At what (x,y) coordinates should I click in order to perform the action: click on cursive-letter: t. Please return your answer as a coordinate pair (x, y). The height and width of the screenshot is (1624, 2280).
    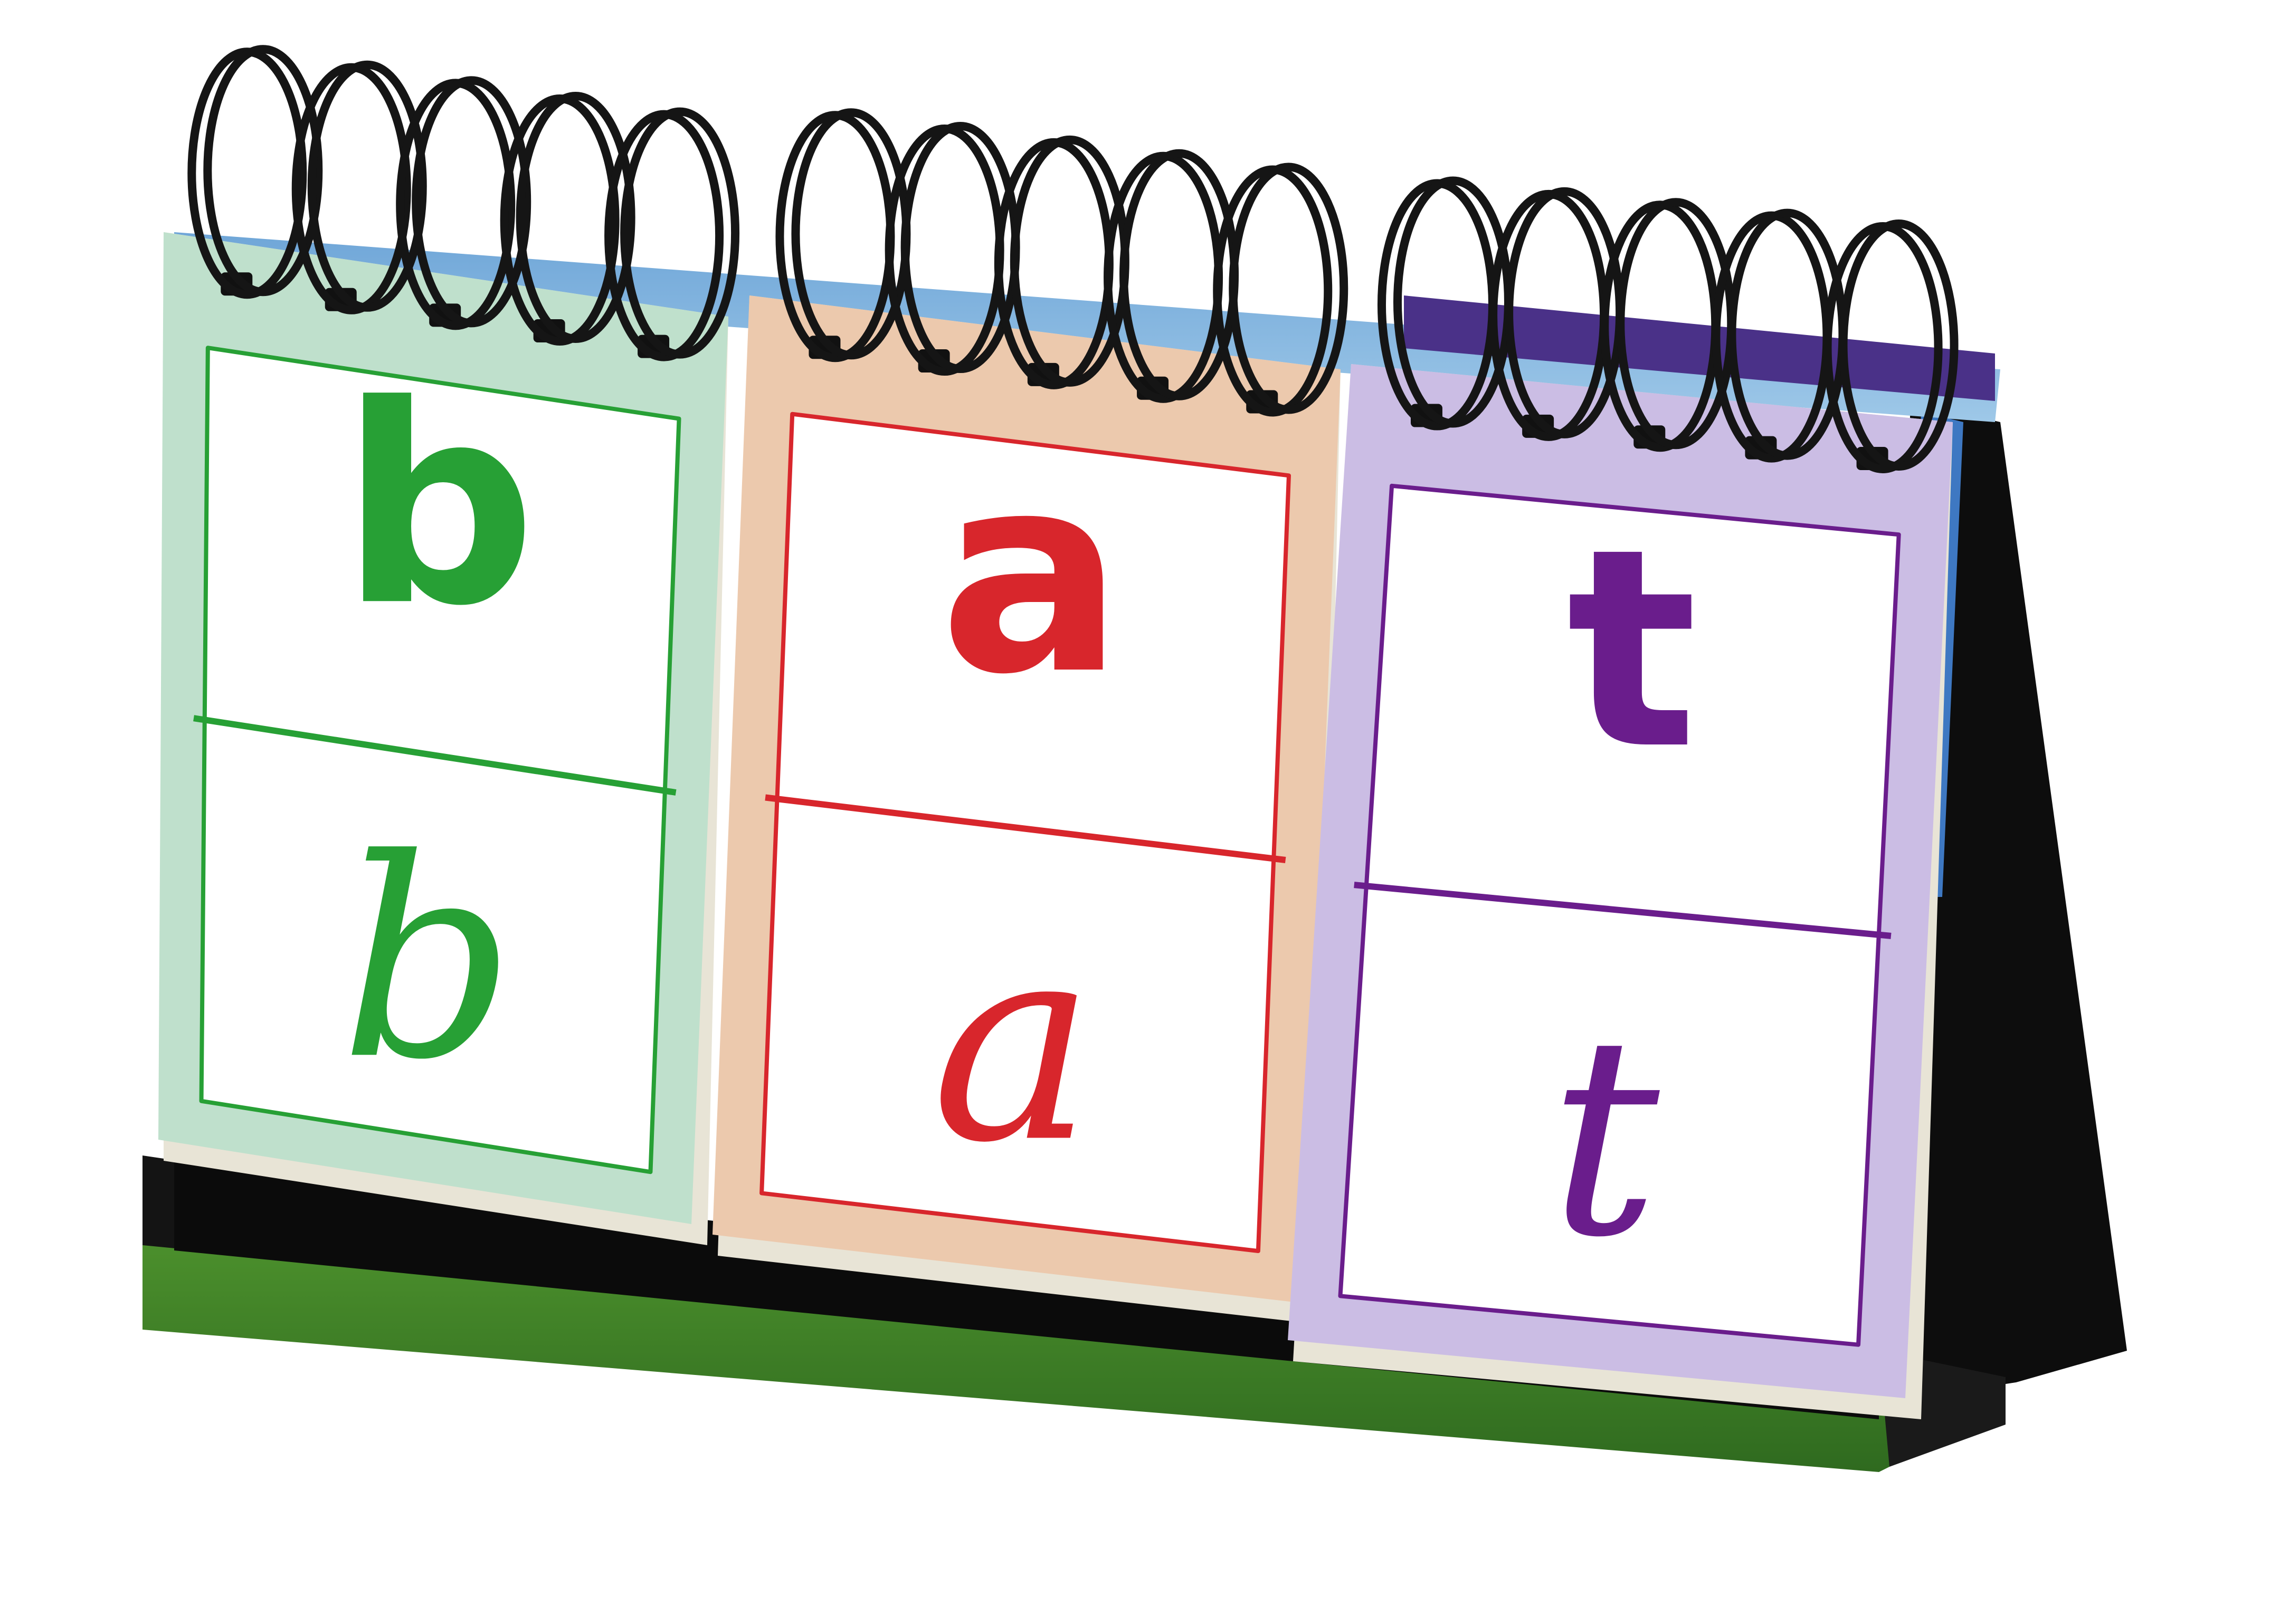
    Looking at the image, I should click on (1604, 1137).